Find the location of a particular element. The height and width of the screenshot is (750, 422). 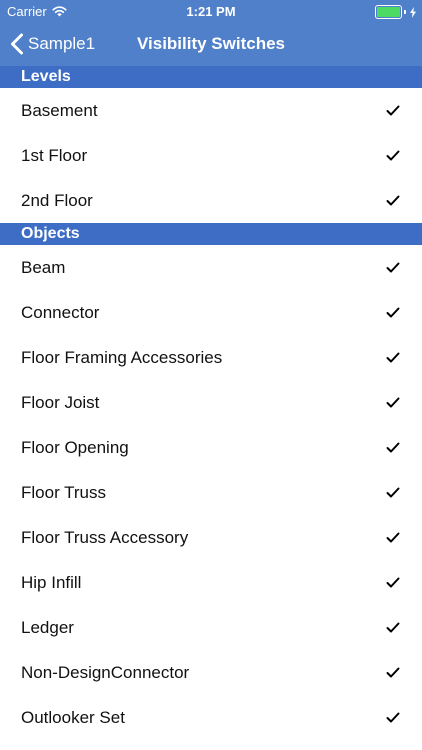

list-item-label: Beam is located at coordinates (43, 267).